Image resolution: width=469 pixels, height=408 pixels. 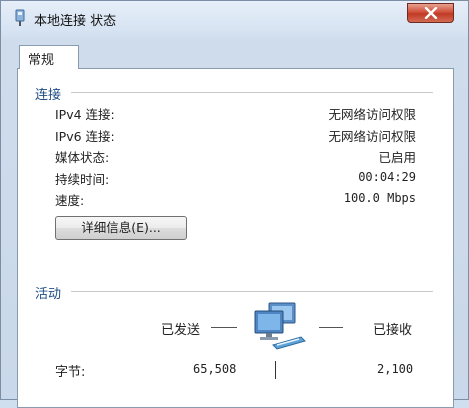 What do you see at coordinates (48, 294) in the screenshot?
I see `activity-group-label: 活动` at bounding box center [48, 294].